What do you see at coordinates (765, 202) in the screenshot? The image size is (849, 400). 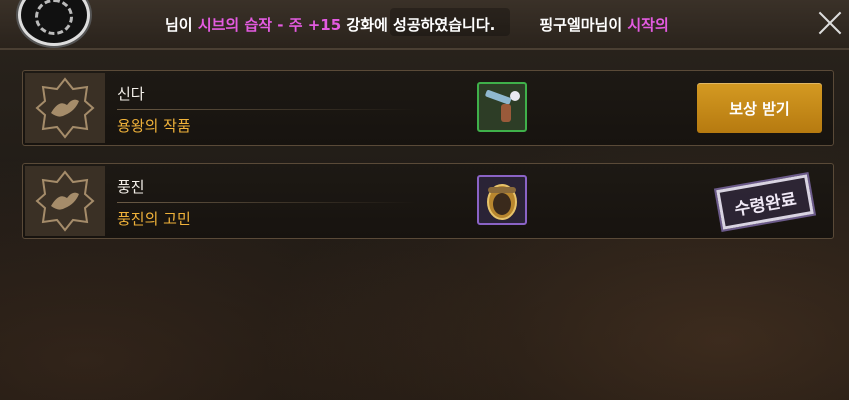 I see `claimed-stamp: 수령완료` at bounding box center [765, 202].